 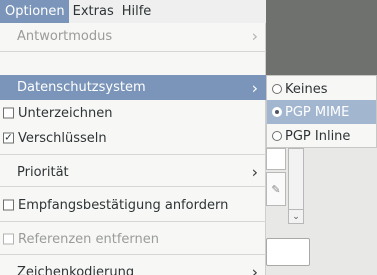 What do you see at coordinates (76, 269) in the screenshot?
I see `menu-item-label: Zeichenkodierung` at bounding box center [76, 269].